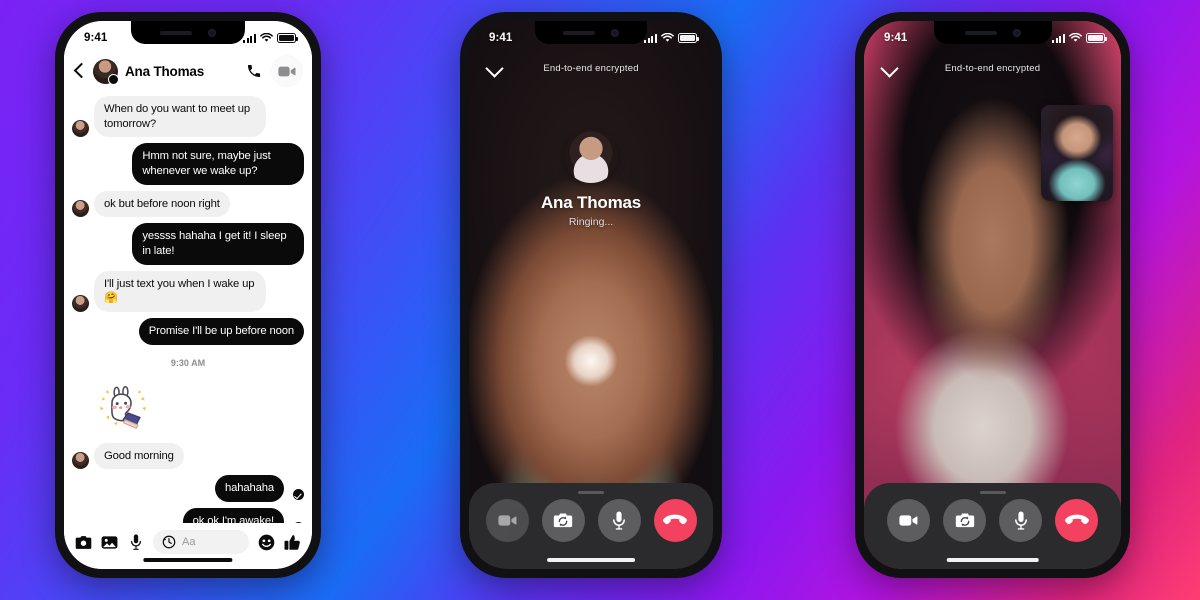  Describe the element at coordinates (591, 202) in the screenshot. I see `callee-name: Ana Thomas` at that location.